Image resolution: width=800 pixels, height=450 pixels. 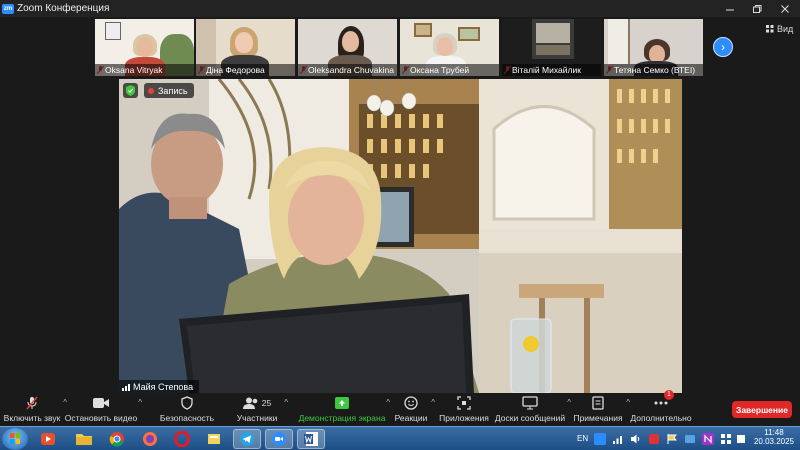 I want to click on tray-app-grid, so click(x=726, y=439).